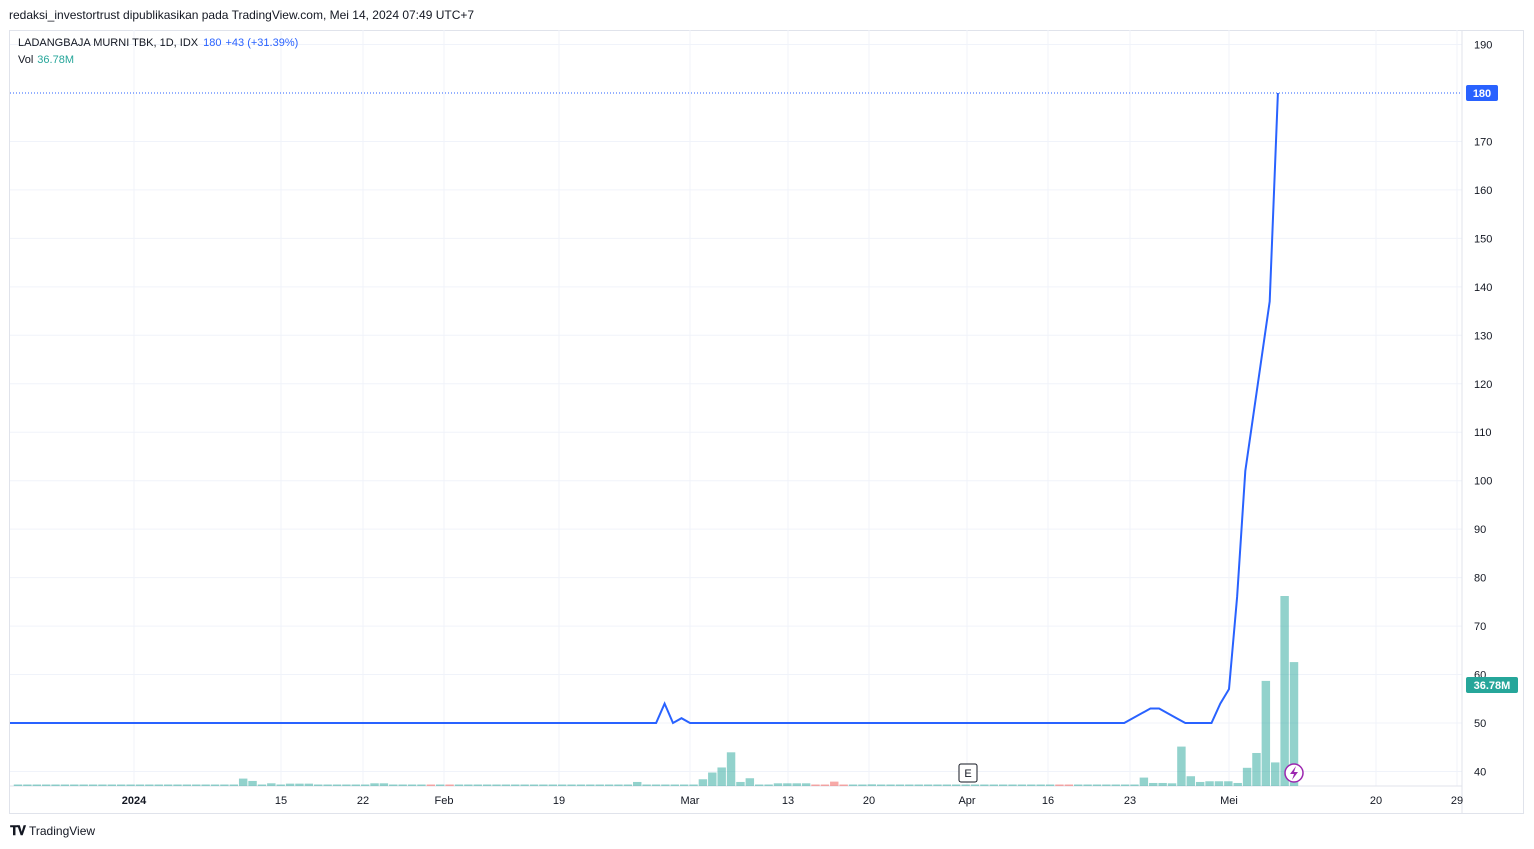 The image size is (1534, 849). What do you see at coordinates (1492, 685) in the screenshot?
I see `volume-value-label: 36.78M` at bounding box center [1492, 685].